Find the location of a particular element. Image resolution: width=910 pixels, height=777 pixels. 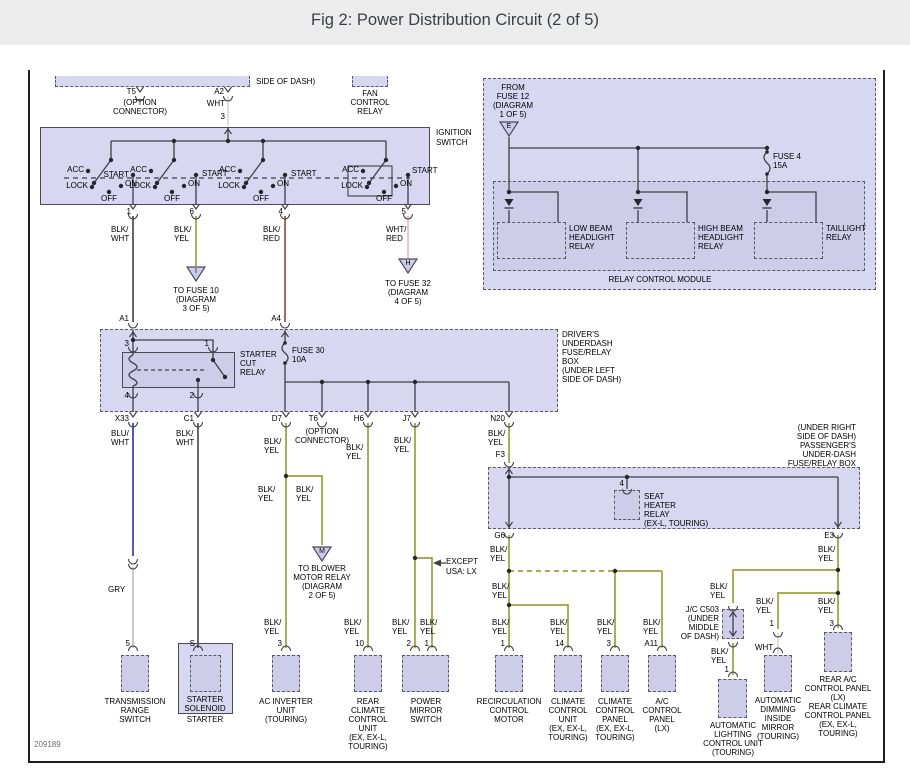

starter-solenoid-box is located at coordinates (205, 673).